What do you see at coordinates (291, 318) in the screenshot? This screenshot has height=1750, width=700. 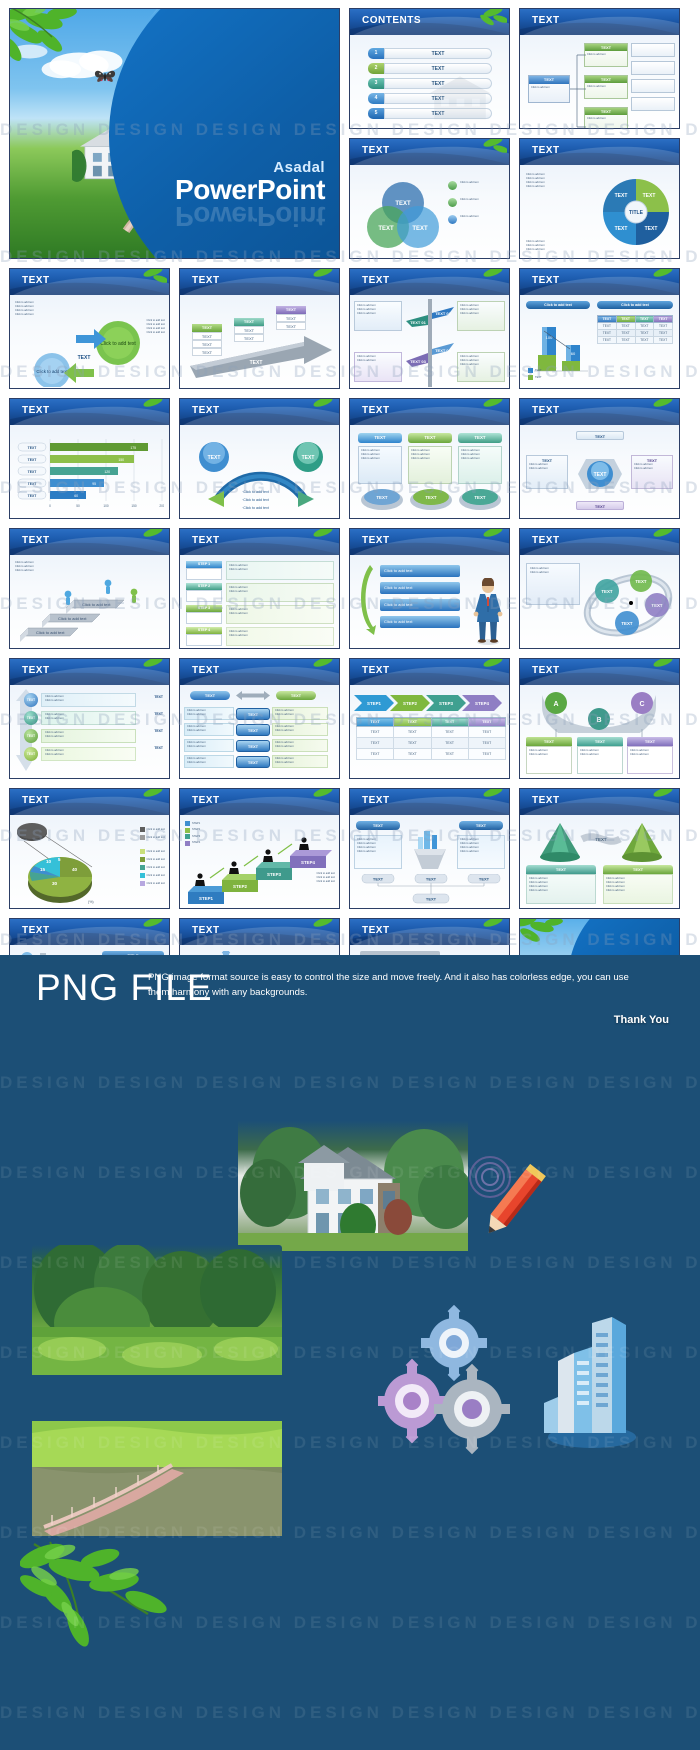 I see `column-3: TEXT TEXT TEXT` at bounding box center [291, 318].